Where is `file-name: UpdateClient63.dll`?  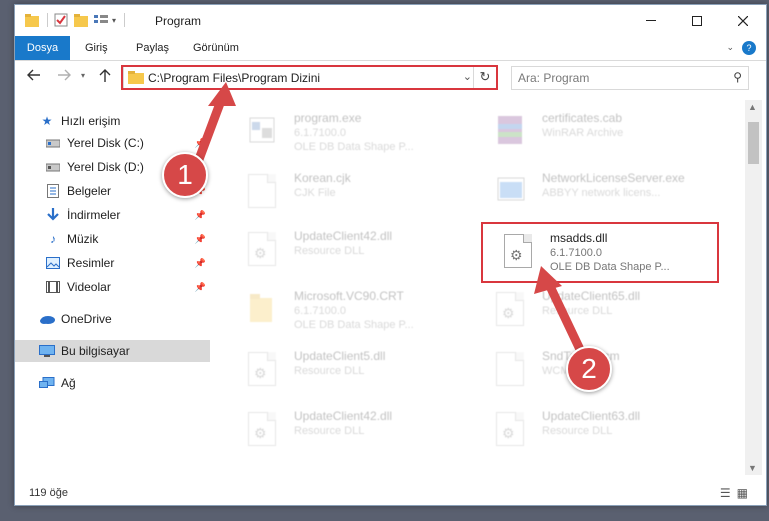 file-name: UpdateClient63.dll is located at coordinates (591, 416).